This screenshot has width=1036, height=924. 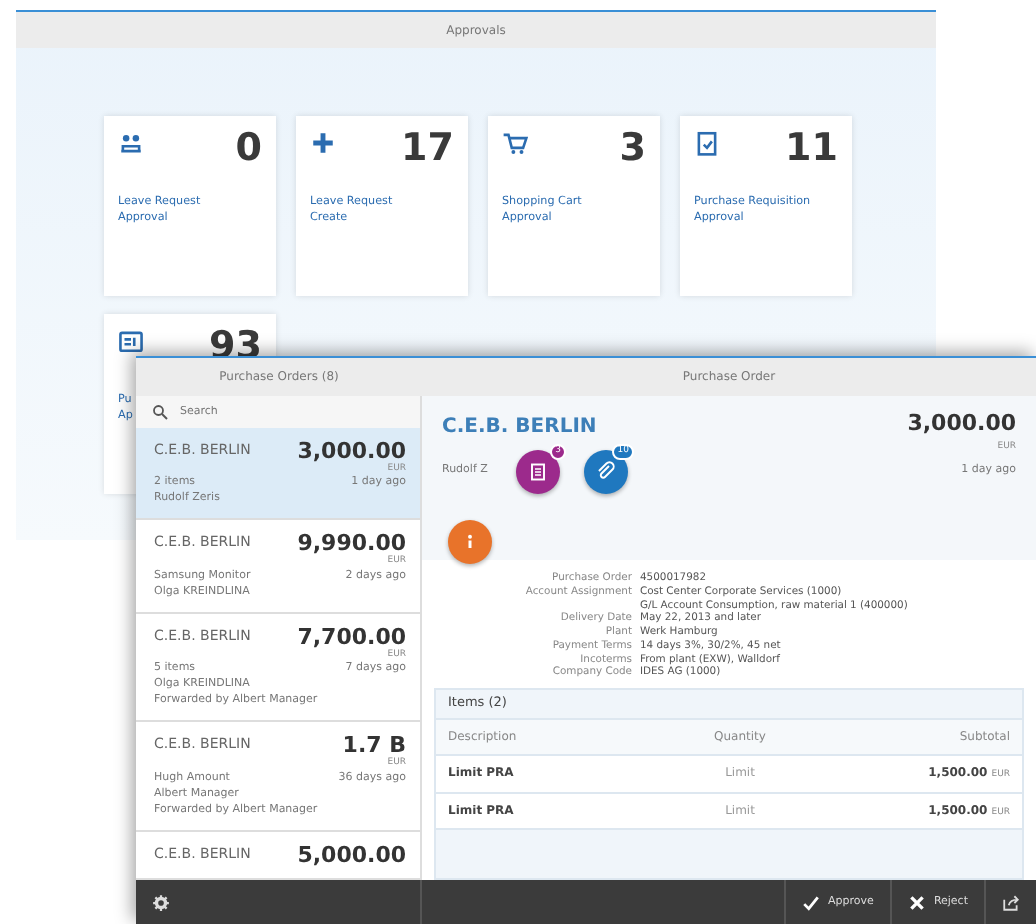 What do you see at coordinates (606, 472) in the screenshot?
I see `paperclip-icon` at bounding box center [606, 472].